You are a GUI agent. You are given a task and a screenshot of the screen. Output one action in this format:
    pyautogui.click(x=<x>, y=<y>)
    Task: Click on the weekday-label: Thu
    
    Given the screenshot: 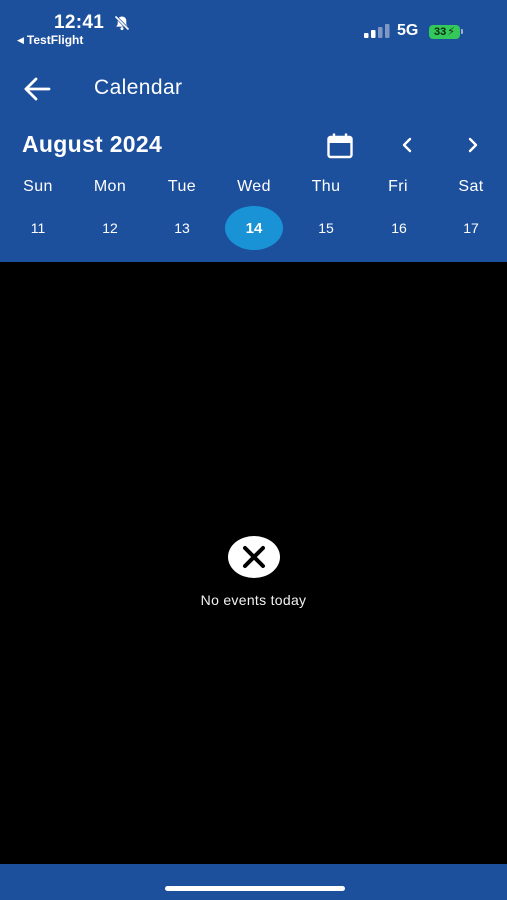 What is the action you would take?
    pyautogui.click(x=326, y=186)
    